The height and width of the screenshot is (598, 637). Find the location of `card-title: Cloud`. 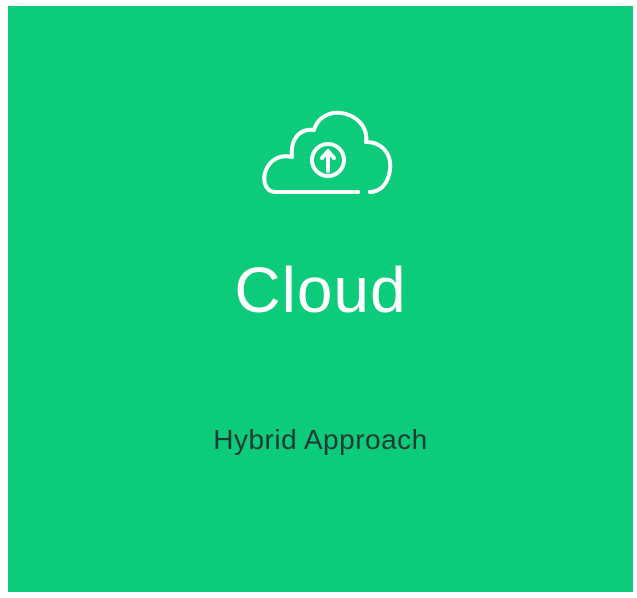

card-title: Cloud is located at coordinates (320, 290).